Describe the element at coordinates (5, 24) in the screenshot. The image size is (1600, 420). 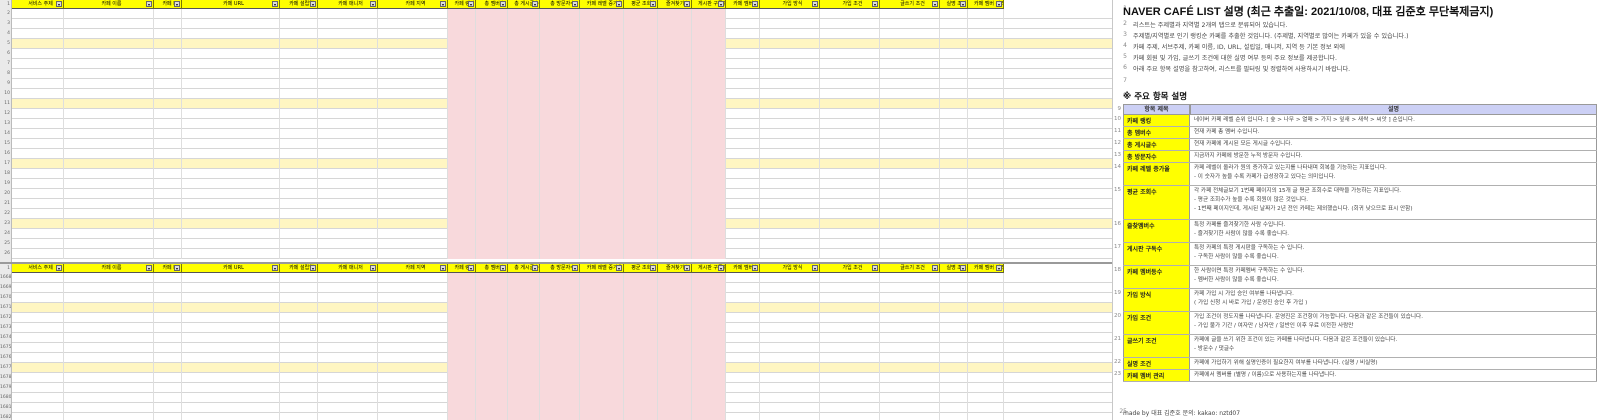
I see `row-number: 3` at that location.